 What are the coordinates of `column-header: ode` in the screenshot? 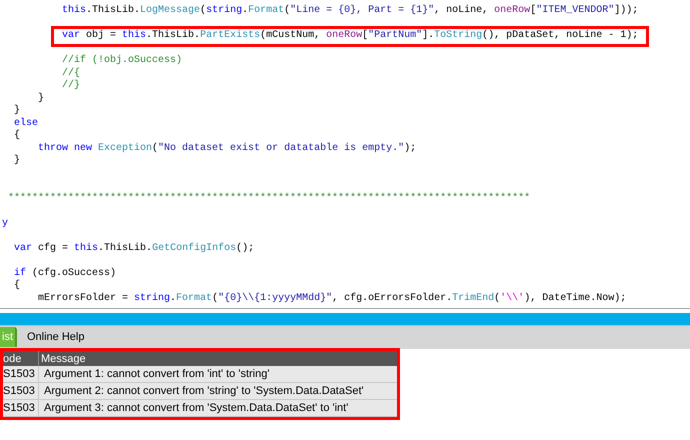 It's located at (21, 358).